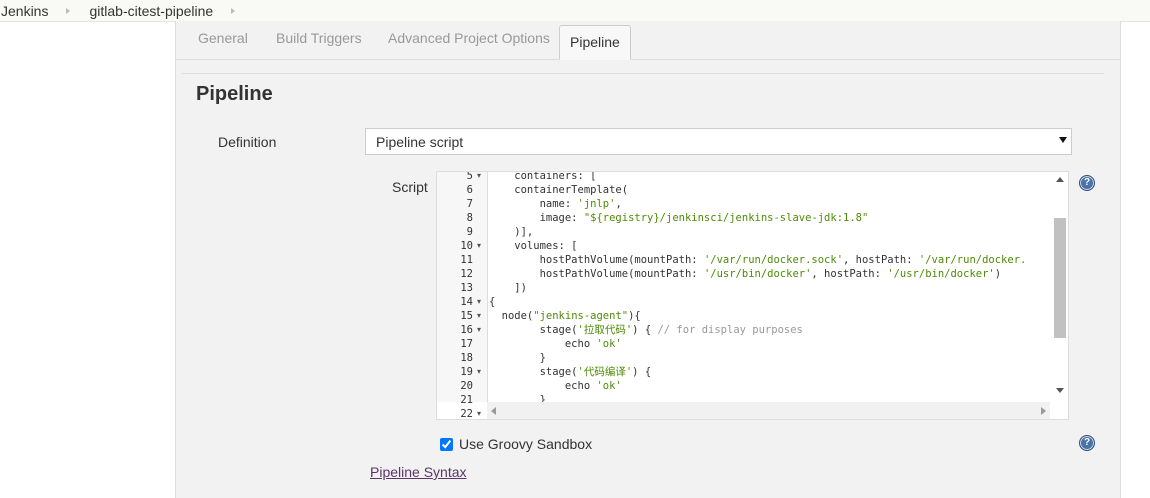  I want to click on groovy-sandbox-checkbox, so click(446, 444).